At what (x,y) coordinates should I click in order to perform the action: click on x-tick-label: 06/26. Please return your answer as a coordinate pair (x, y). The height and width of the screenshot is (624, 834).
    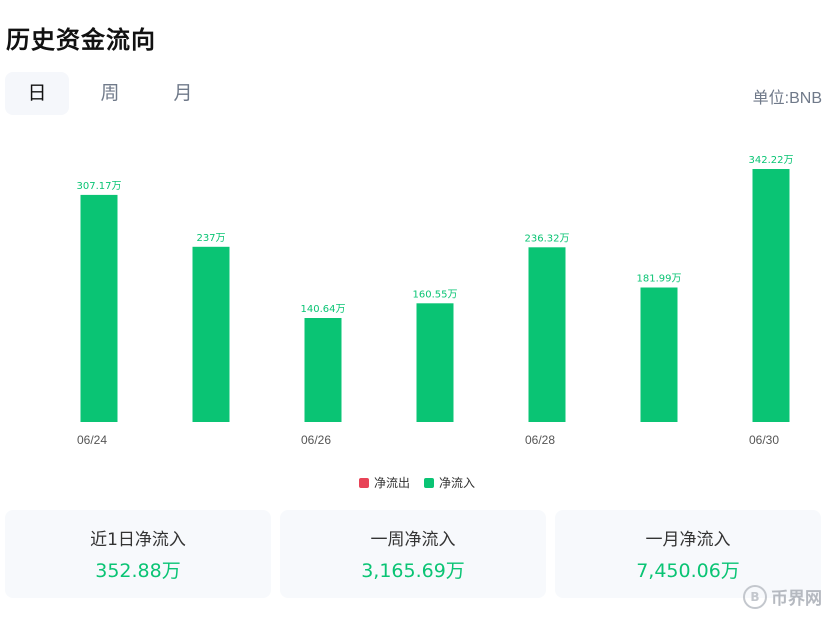
    Looking at the image, I should click on (316, 440).